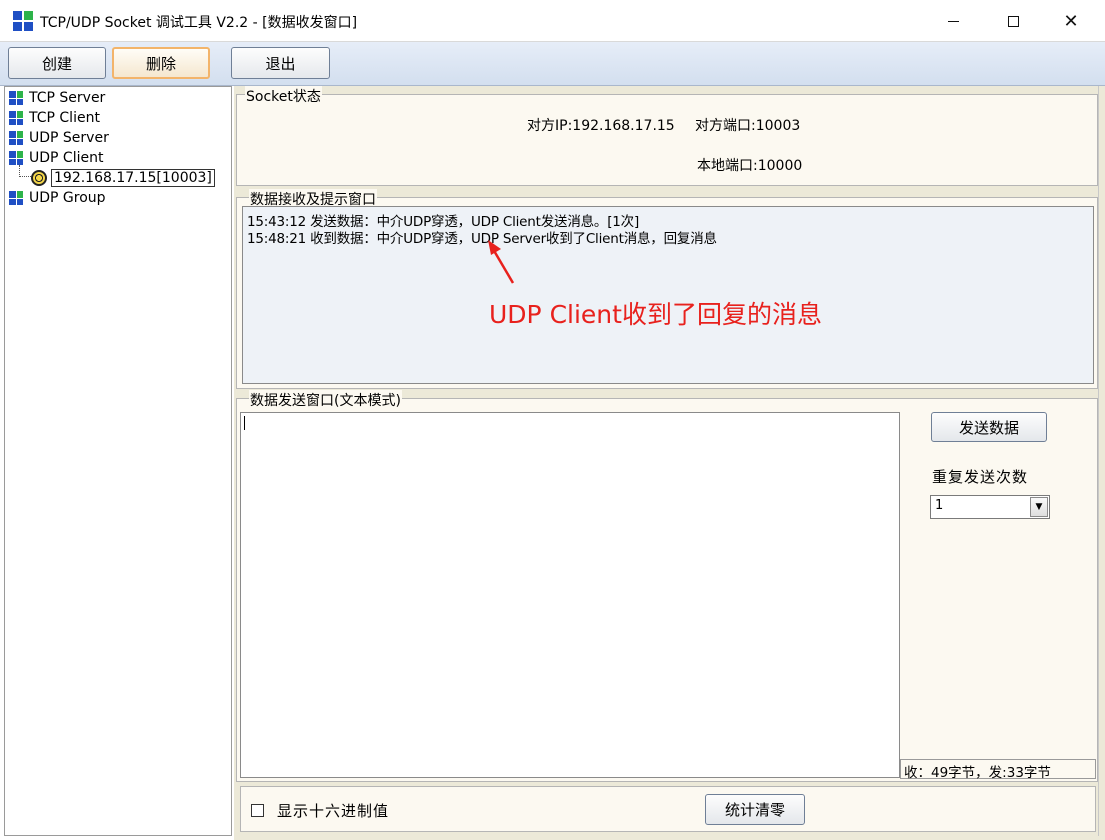 The height and width of the screenshot is (840, 1105). What do you see at coordinates (1071, 21) in the screenshot?
I see `close-button: ✕` at bounding box center [1071, 21].